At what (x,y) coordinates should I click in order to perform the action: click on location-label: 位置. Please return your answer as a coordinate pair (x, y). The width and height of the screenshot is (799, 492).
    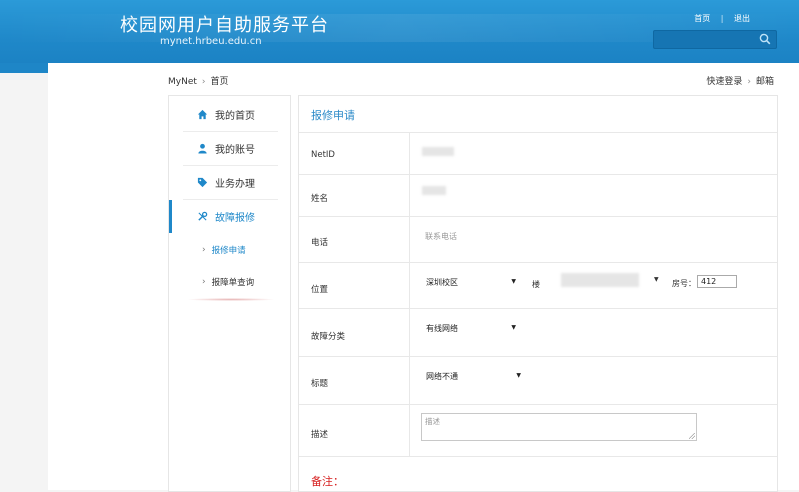
    Looking at the image, I should click on (320, 290).